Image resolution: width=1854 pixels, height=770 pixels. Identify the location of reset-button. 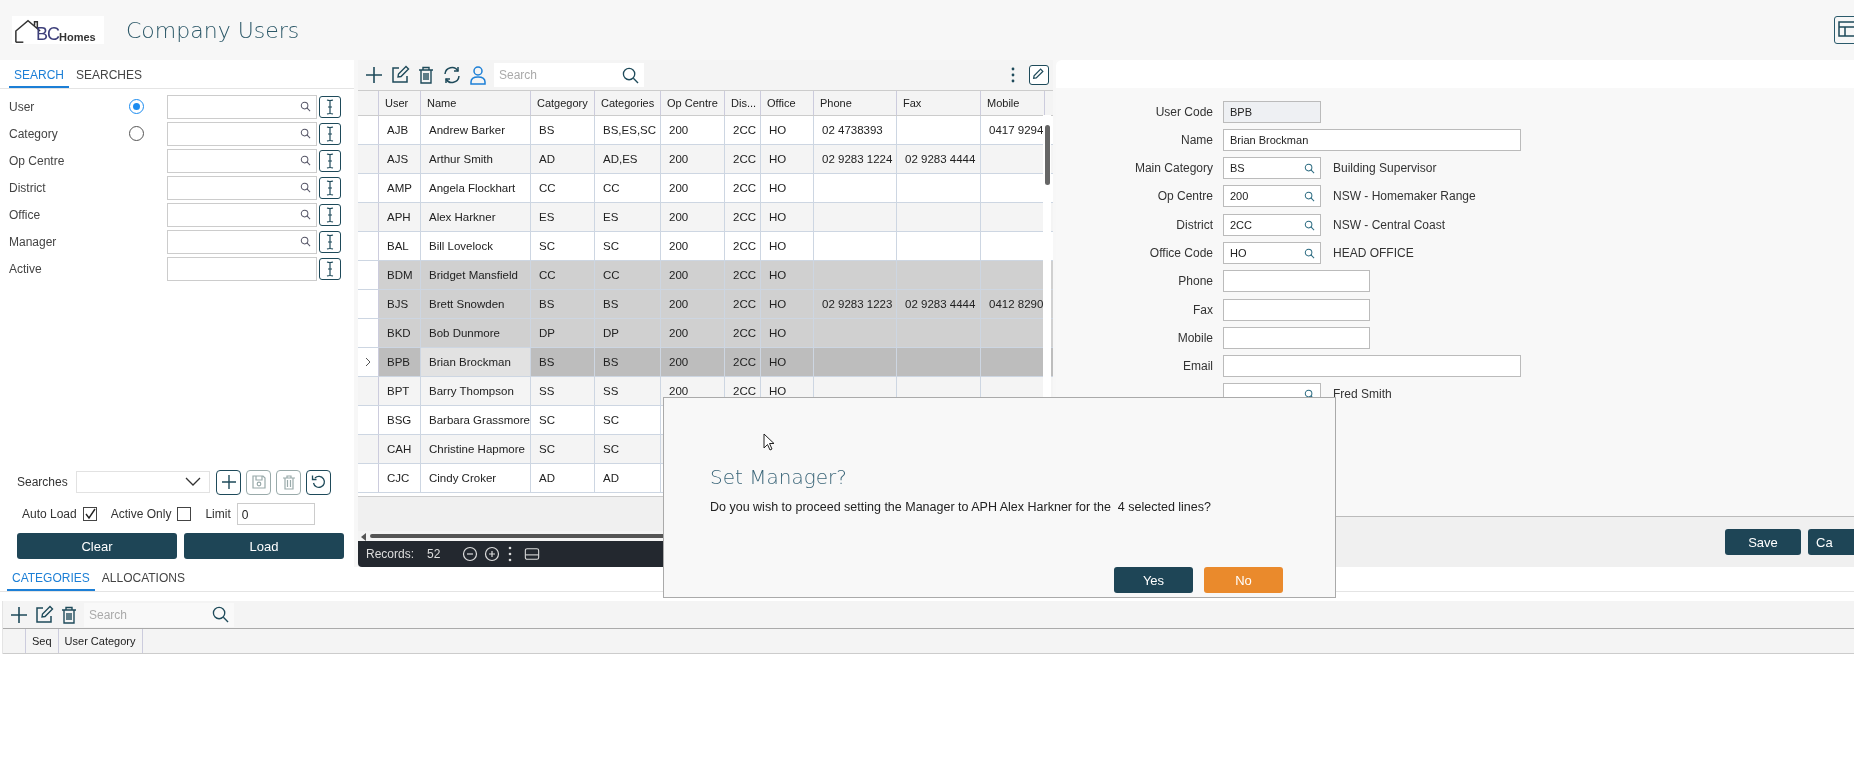
(318, 482).